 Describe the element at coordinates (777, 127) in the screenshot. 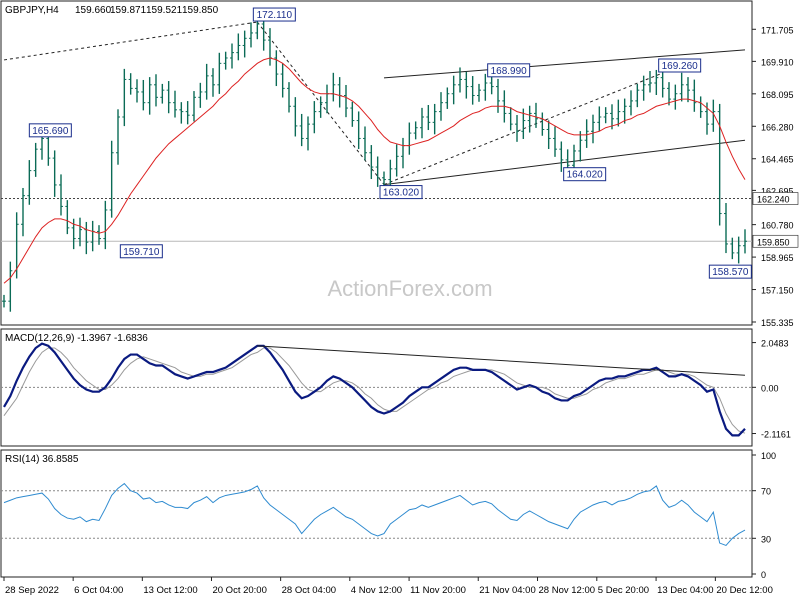

I see `price-axis-label: 166.280` at that location.